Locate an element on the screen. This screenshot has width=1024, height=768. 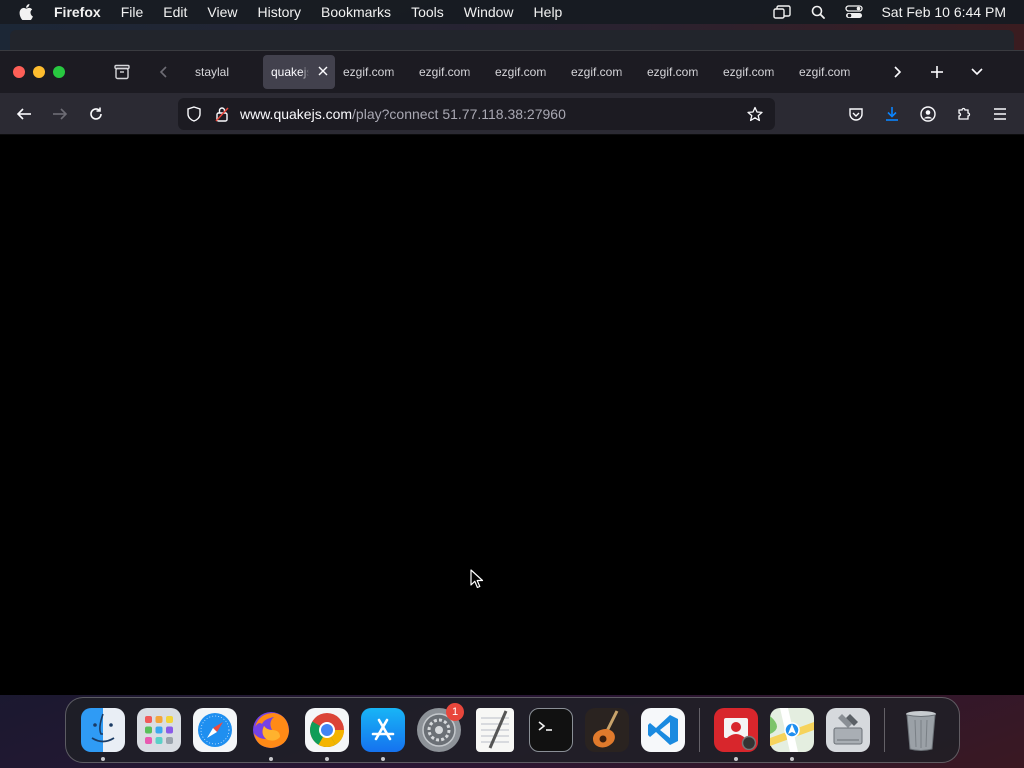
tab-title: quakejs is located at coordinates (290, 72).